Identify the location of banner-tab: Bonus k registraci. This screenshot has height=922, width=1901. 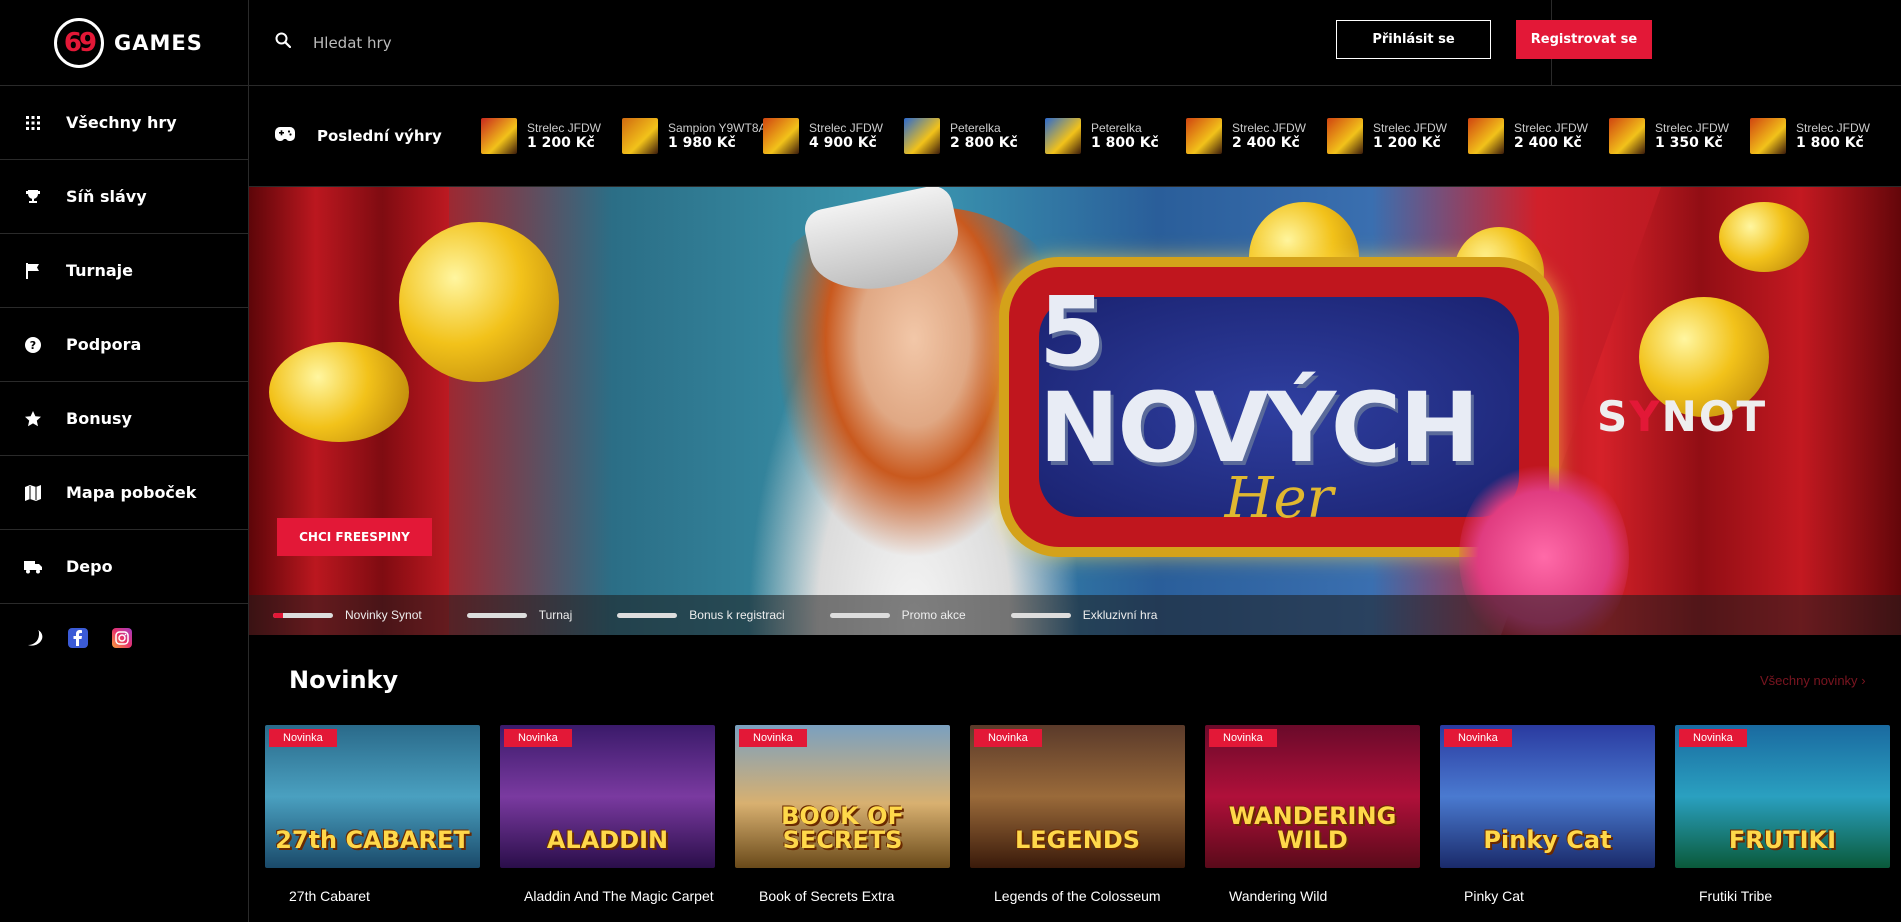
(701, 615).